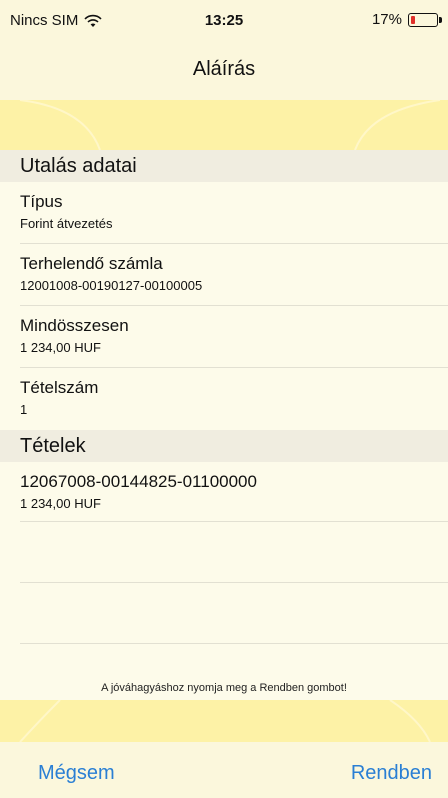  What do you see at coordinates (138, 481) in the screenshot?
I see `item-account: 12067008-00144825-01100000` at bounding box center [138, 481].